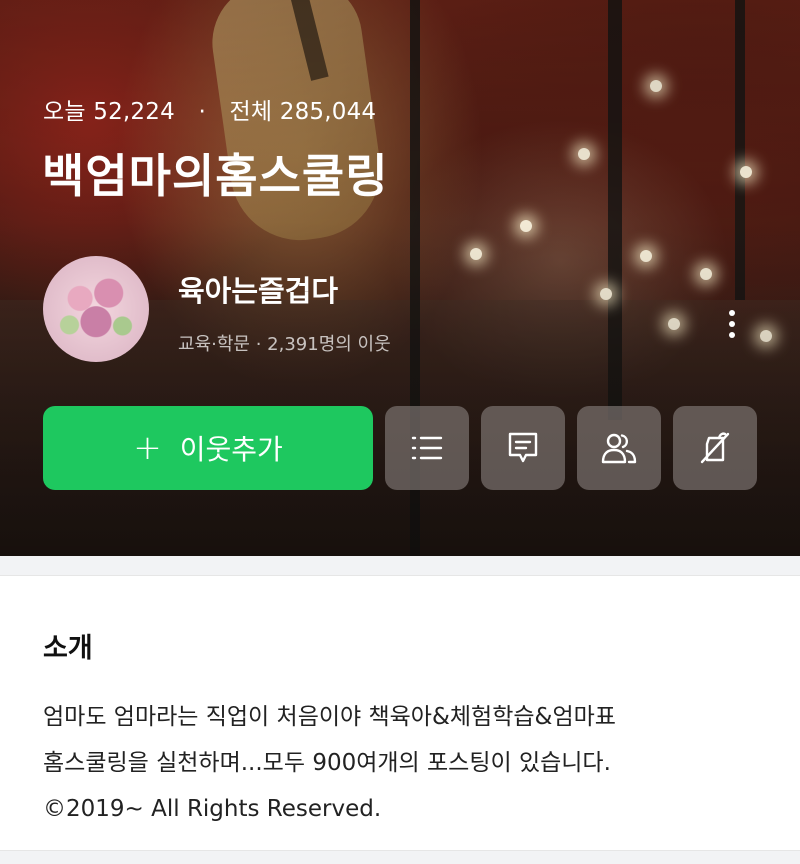 Image resolution: width=800 pixels, height=864 pixels. I want to click on add-neighbor-label: 이웃추가, so click(231, 449).